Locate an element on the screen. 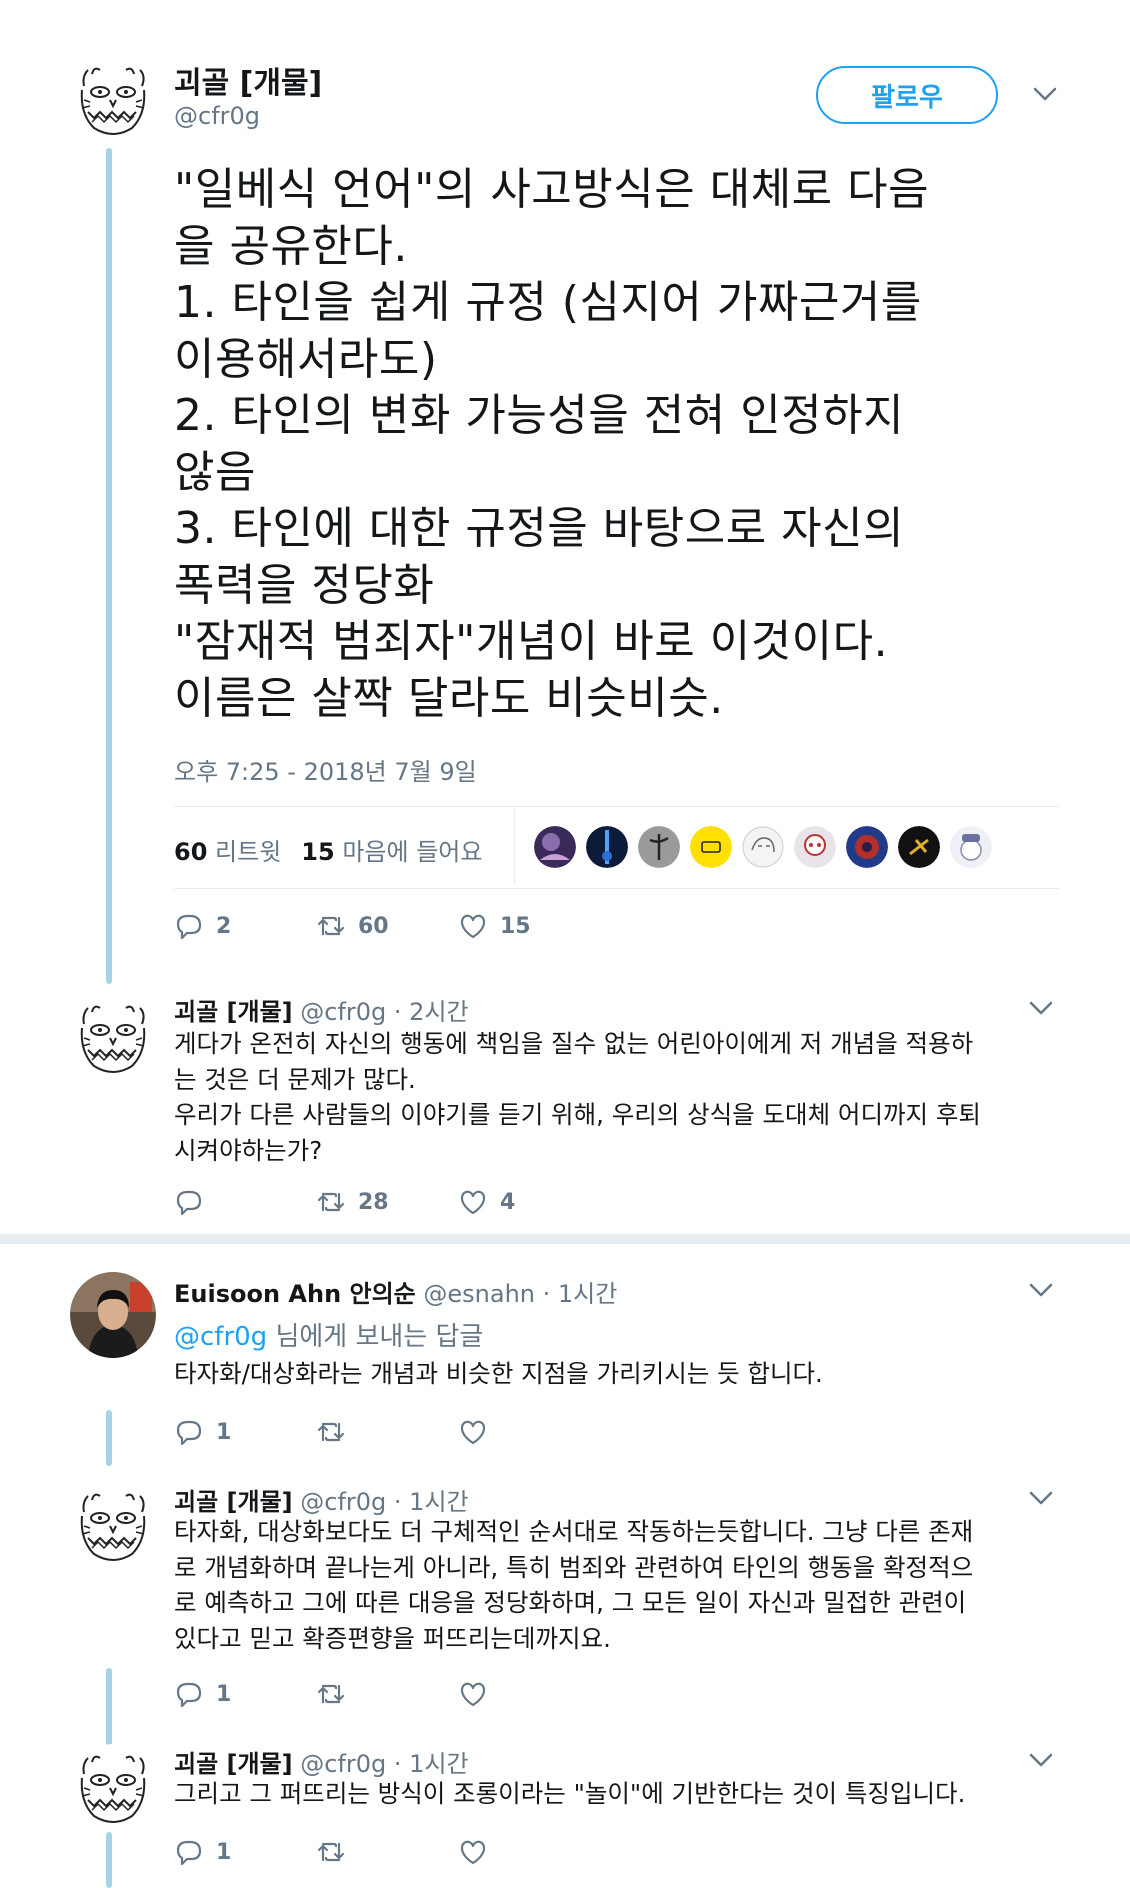  retweet-stat: 60 리트윗 is located at coordinates (227, 849).